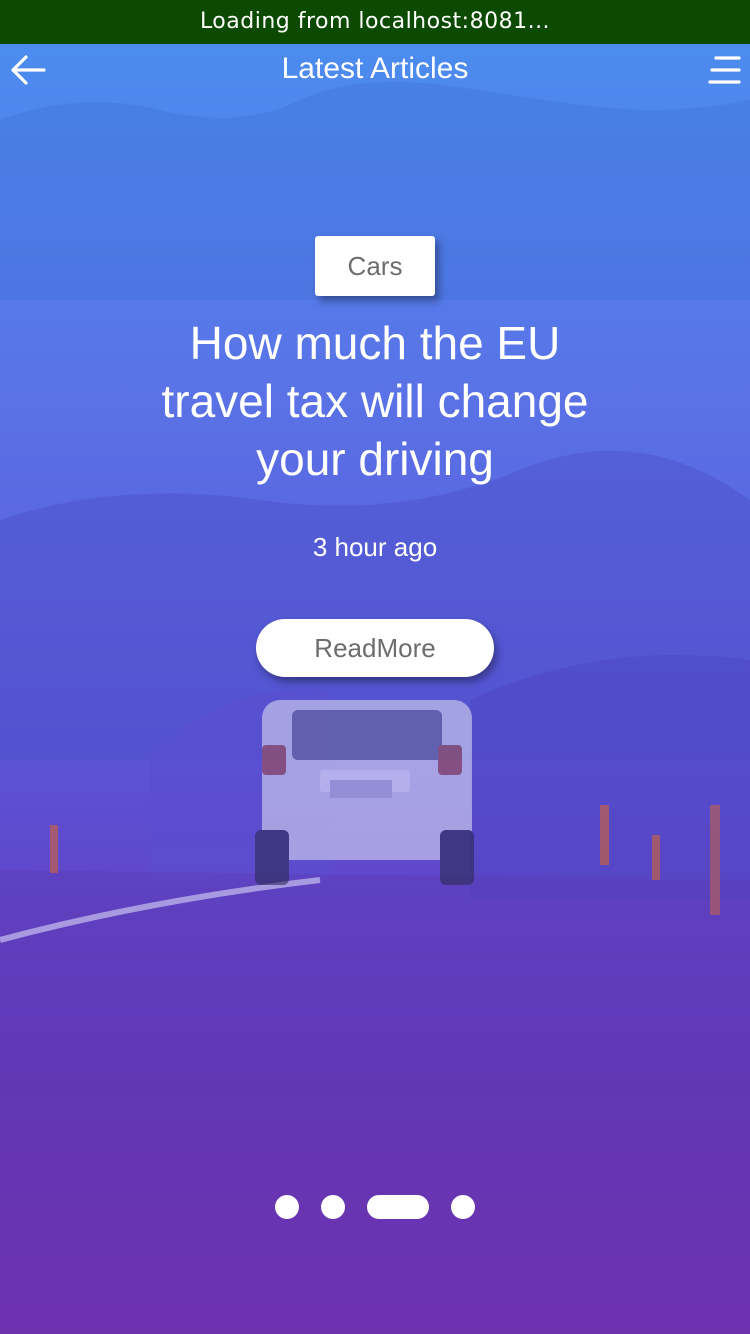 The height and width of the screenshot is (1334, 750). Describe the element at coordinates (375, 266) in the screenshot. I see `category-tag: Cars` at that location.